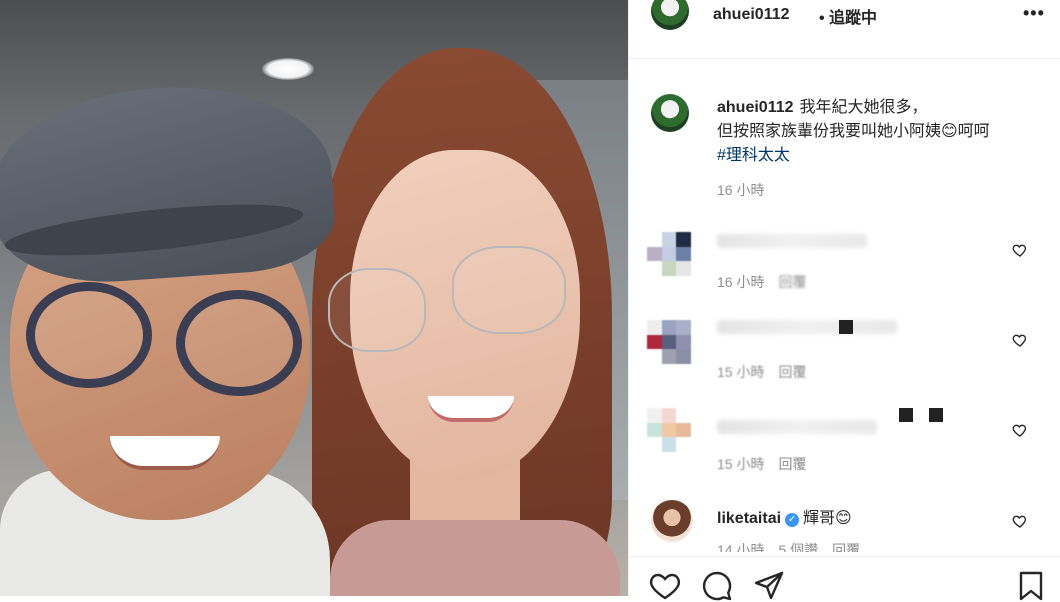 The image size is (1060, 602). Describe the element at coordinates (784, 516) in the screenshot. I see `featured-comment: liketaitai ✓ 輝哥😊` at that location.